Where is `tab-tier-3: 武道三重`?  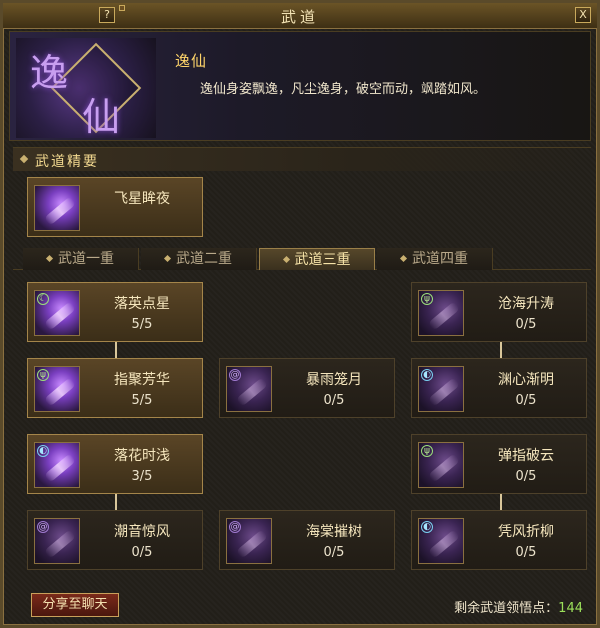 tab-tier-3: 武道三重 is located at coordinates (317, 259).